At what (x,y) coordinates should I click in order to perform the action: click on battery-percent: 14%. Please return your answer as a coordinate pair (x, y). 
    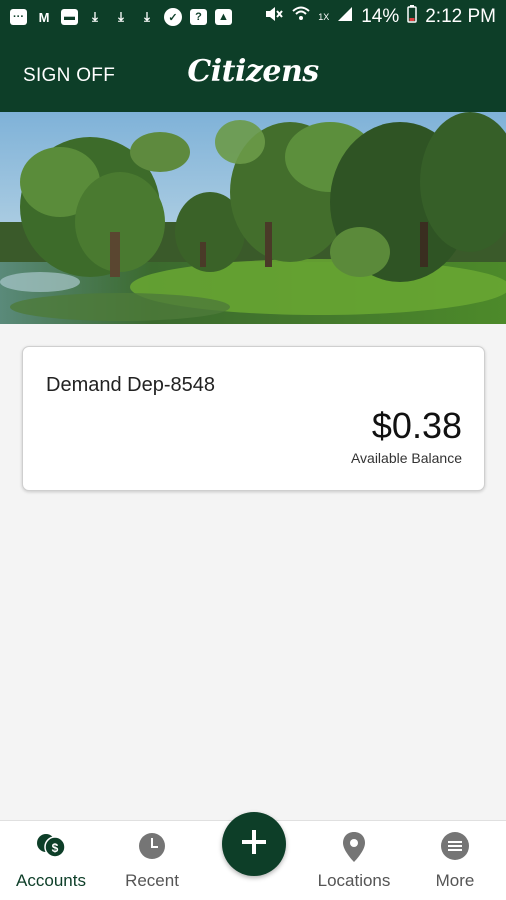
    Looking at the image, I should click on (380, 16).